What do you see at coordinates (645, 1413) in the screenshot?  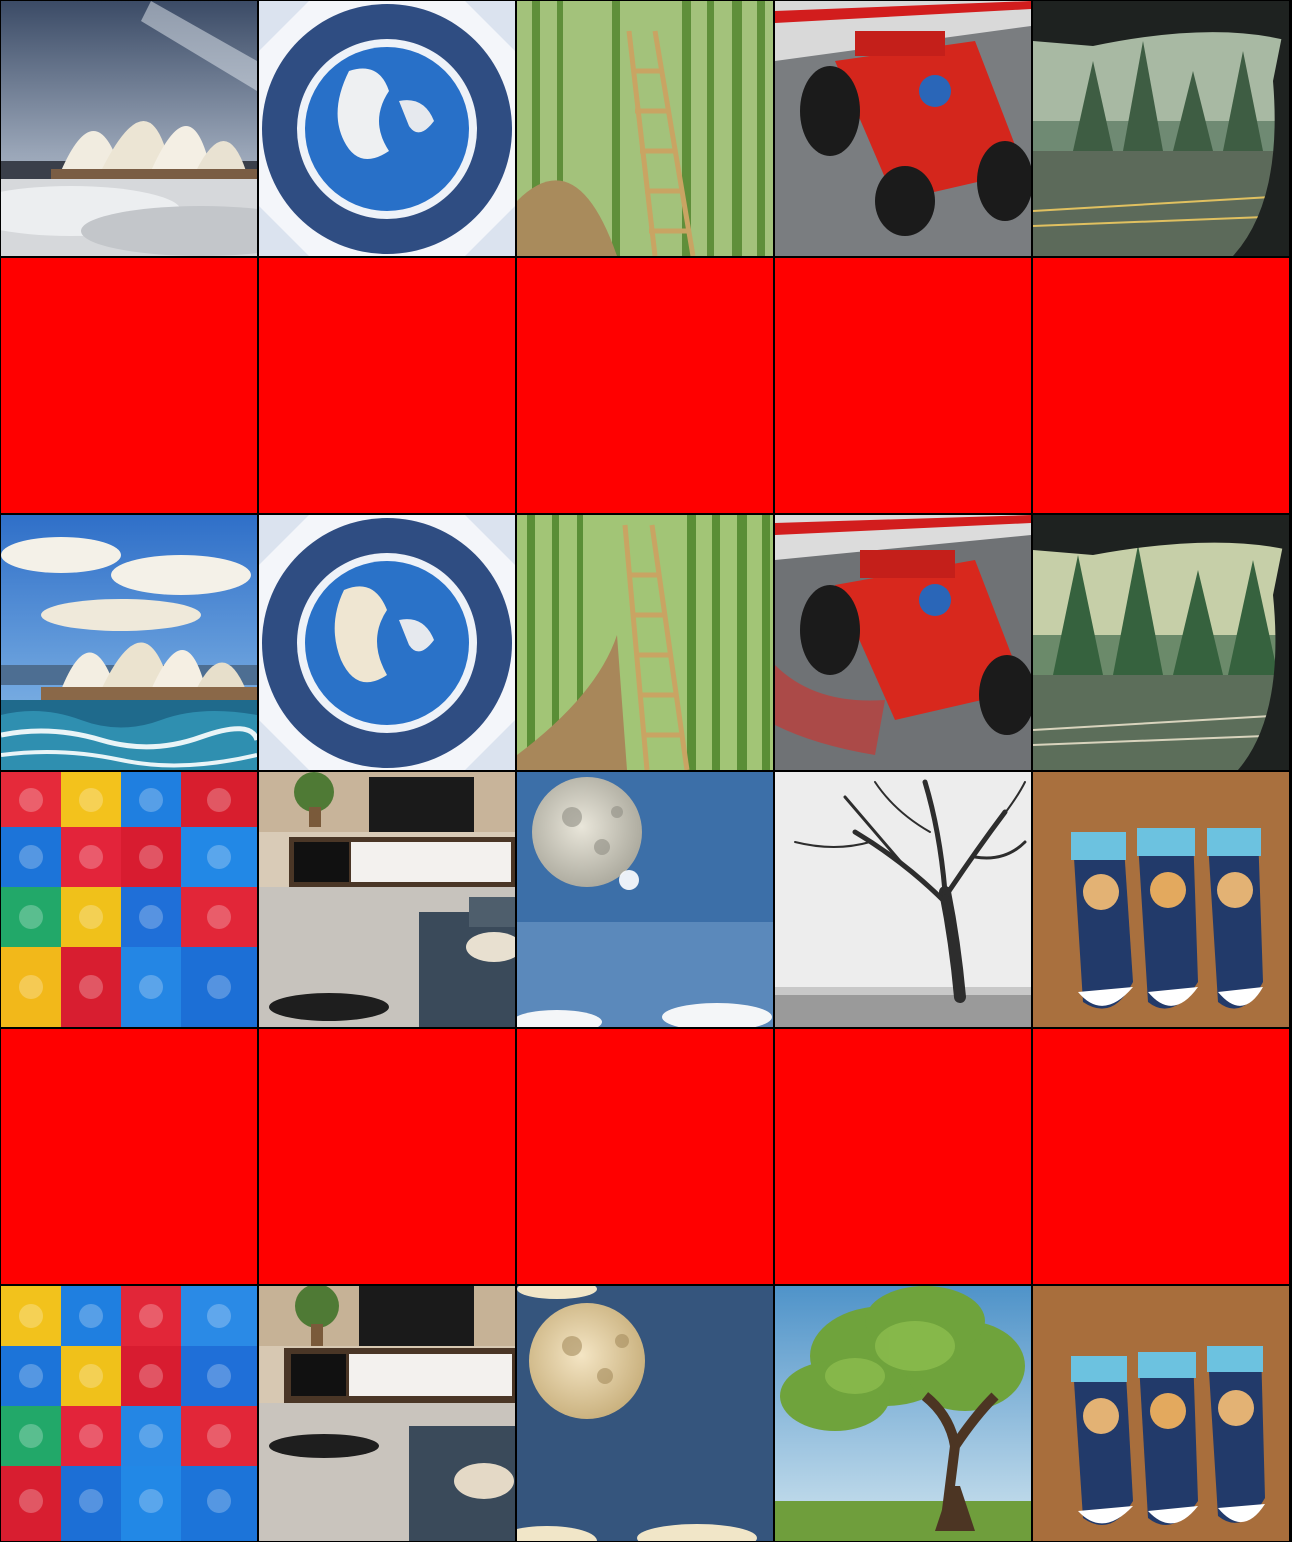 I see `moon-clouds-image` at bounding box center [645, 1413].